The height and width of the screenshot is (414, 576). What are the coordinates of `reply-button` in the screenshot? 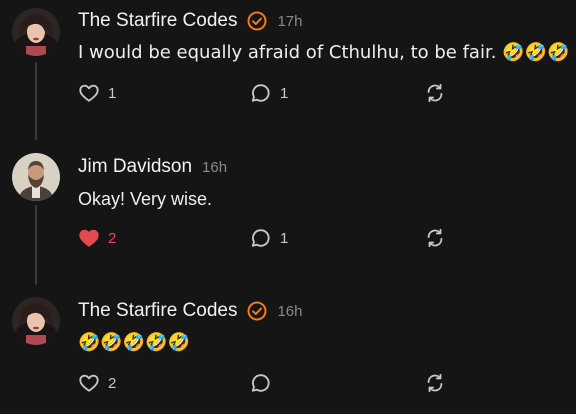 It's located at (261, 383).